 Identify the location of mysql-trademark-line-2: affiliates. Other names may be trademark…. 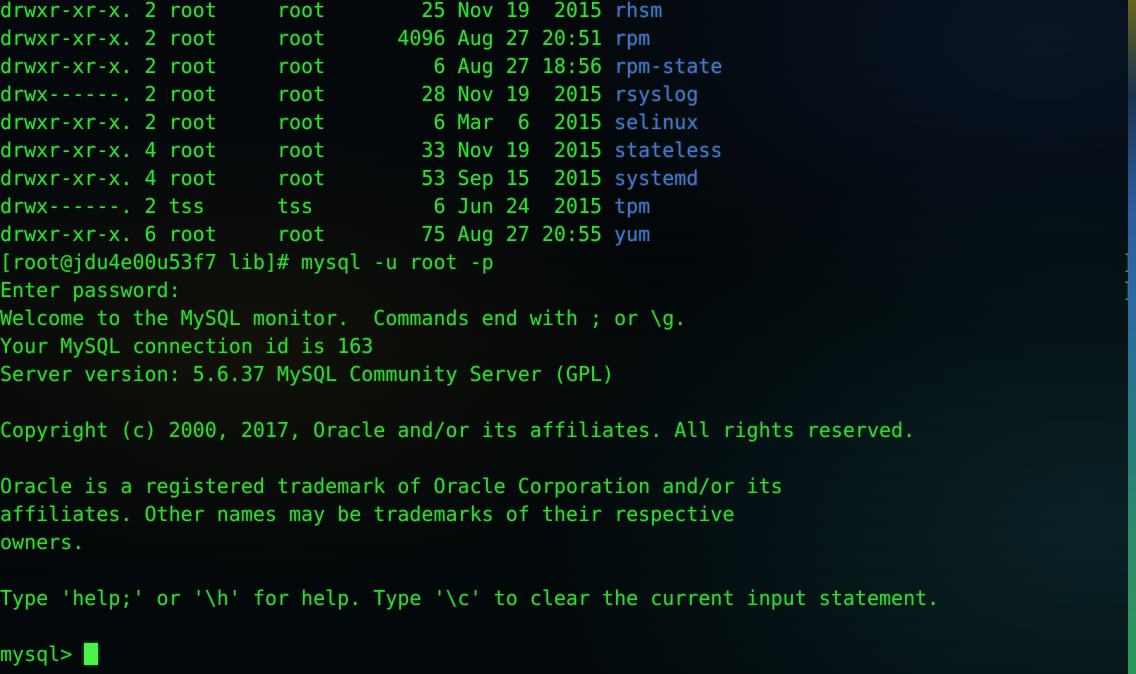
(367, 514).